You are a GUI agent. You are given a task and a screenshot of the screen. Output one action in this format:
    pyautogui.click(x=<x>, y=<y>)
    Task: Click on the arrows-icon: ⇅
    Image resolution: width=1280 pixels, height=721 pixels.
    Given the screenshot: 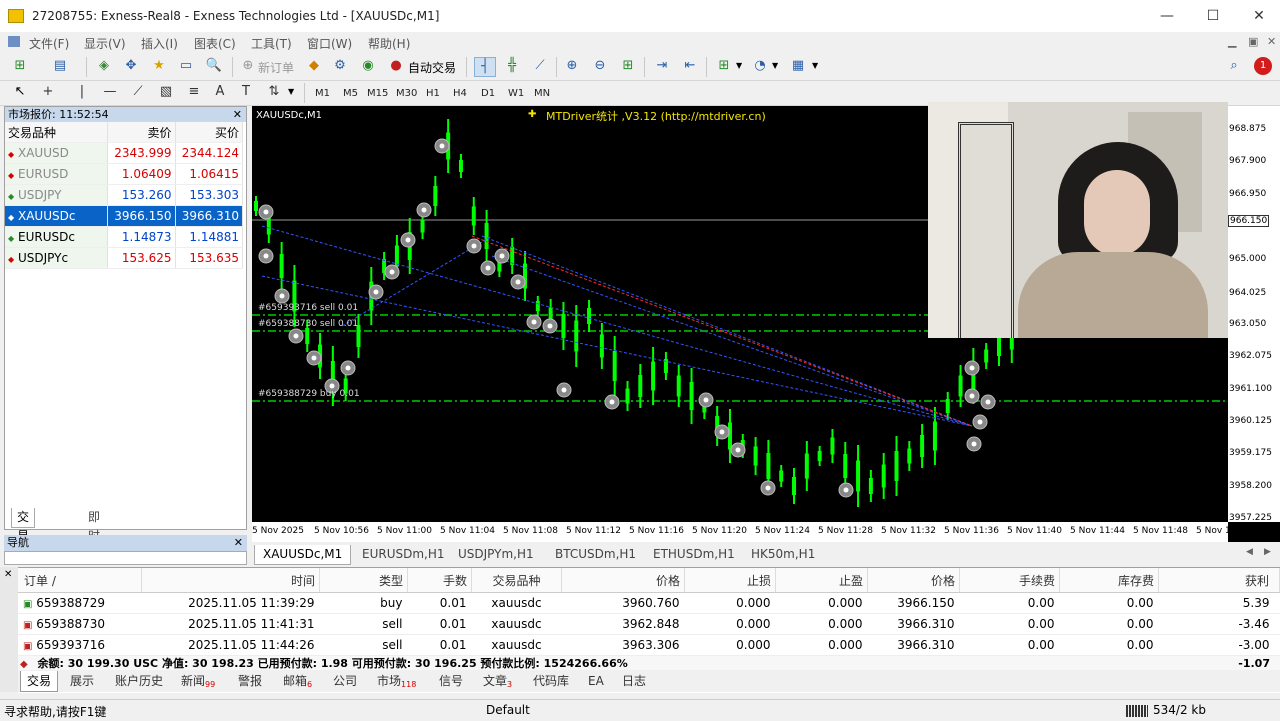 What is the action you would take?
    pyautogui.click(x=274, y=92)
    